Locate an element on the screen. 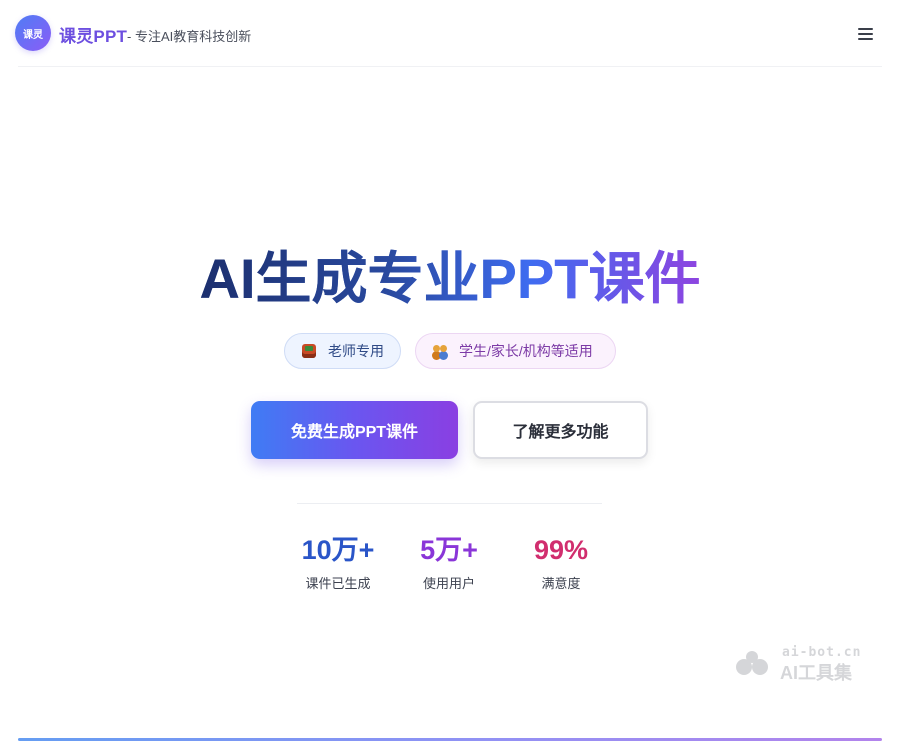 This screenshot has height=750, width=900. tag-teacher: 老师专用 is located at coordinates (342, 351).